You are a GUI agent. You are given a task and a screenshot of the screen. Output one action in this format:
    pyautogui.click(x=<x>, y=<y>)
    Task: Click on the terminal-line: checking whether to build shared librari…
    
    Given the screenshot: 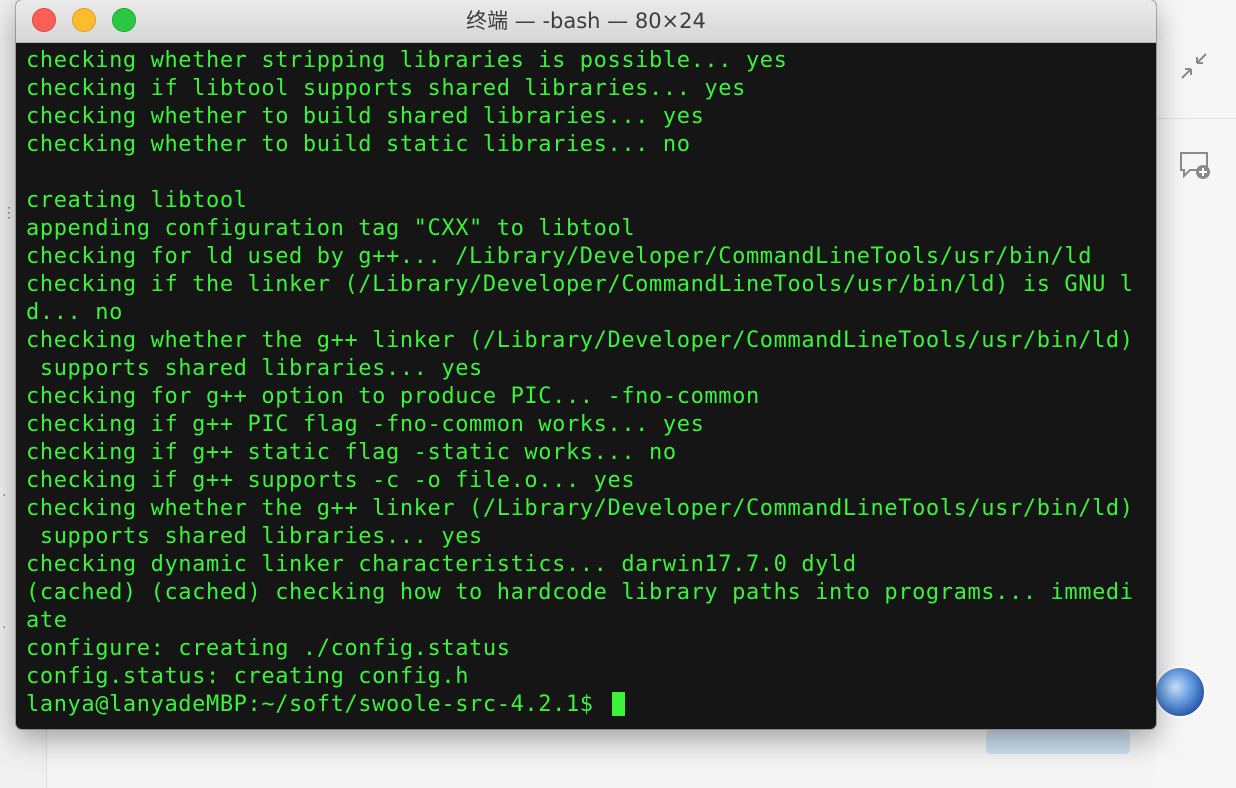 What is the action you would take?
    pyautogui.click(x=365, y=116)
    